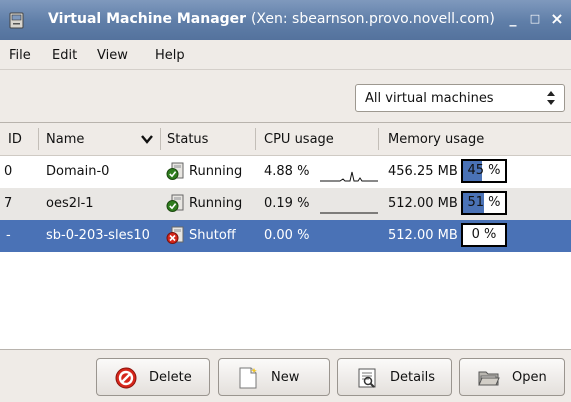  I want to click on menu-help: Help, so click(170, 55).